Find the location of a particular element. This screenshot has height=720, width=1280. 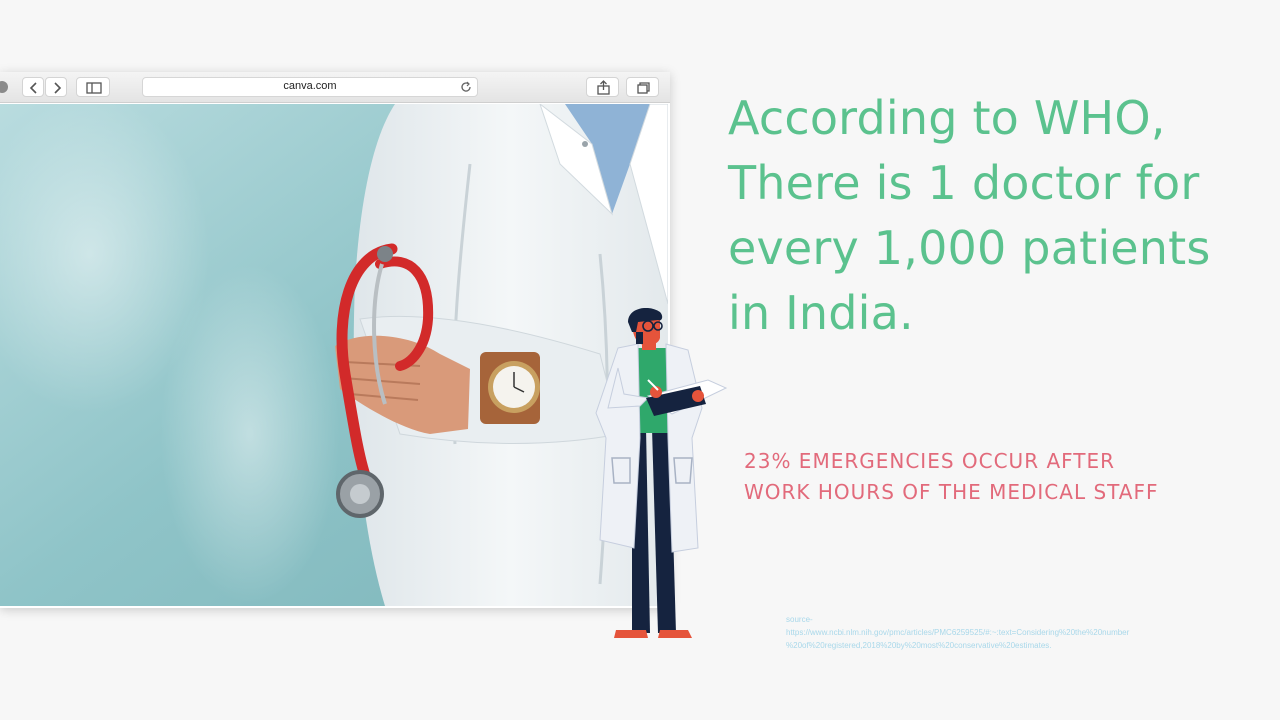

share-icon is located at coordinates (603, 87).